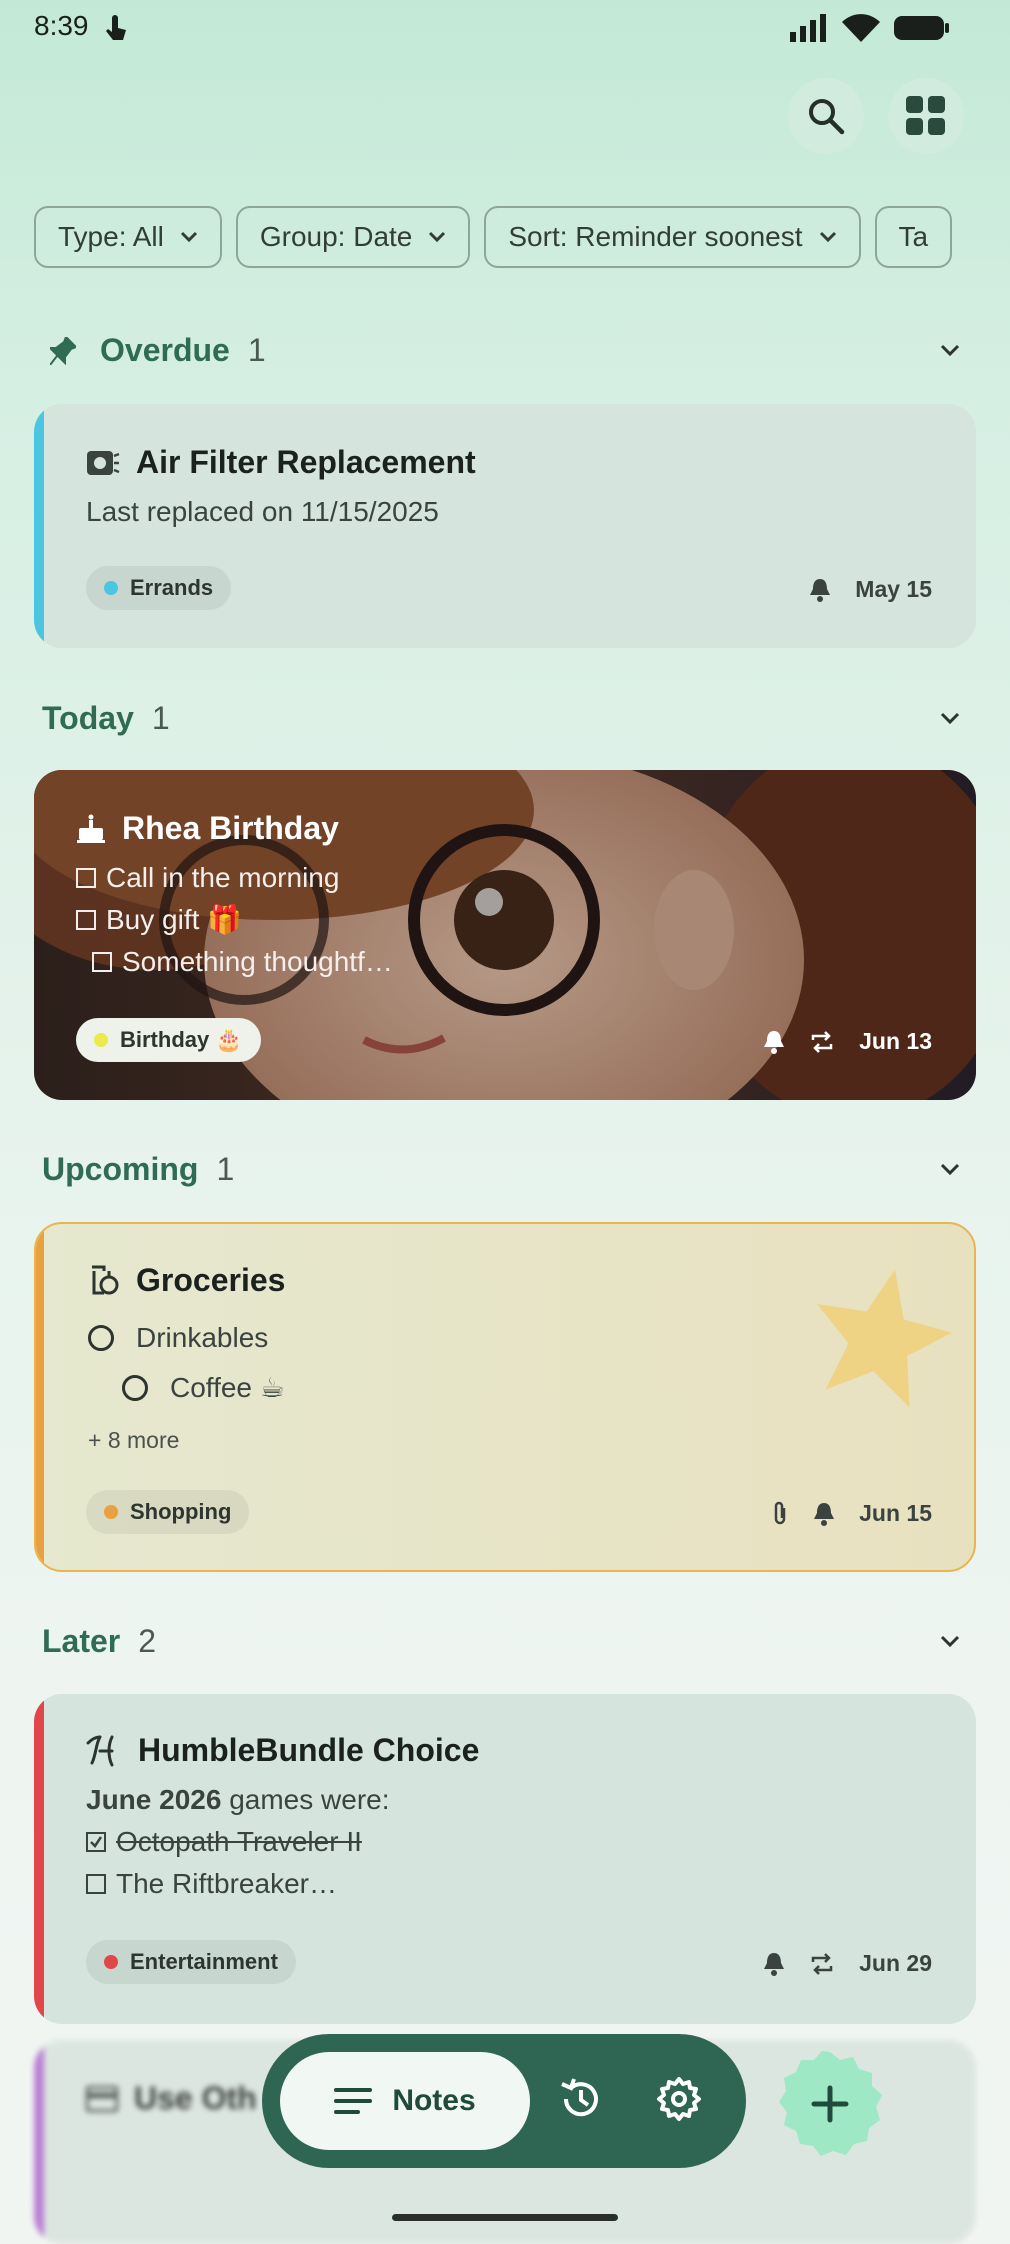  Describe the element at coordinates (504, 878) in the screenshot. I see `checklist-item: Call in the morning` at that location.